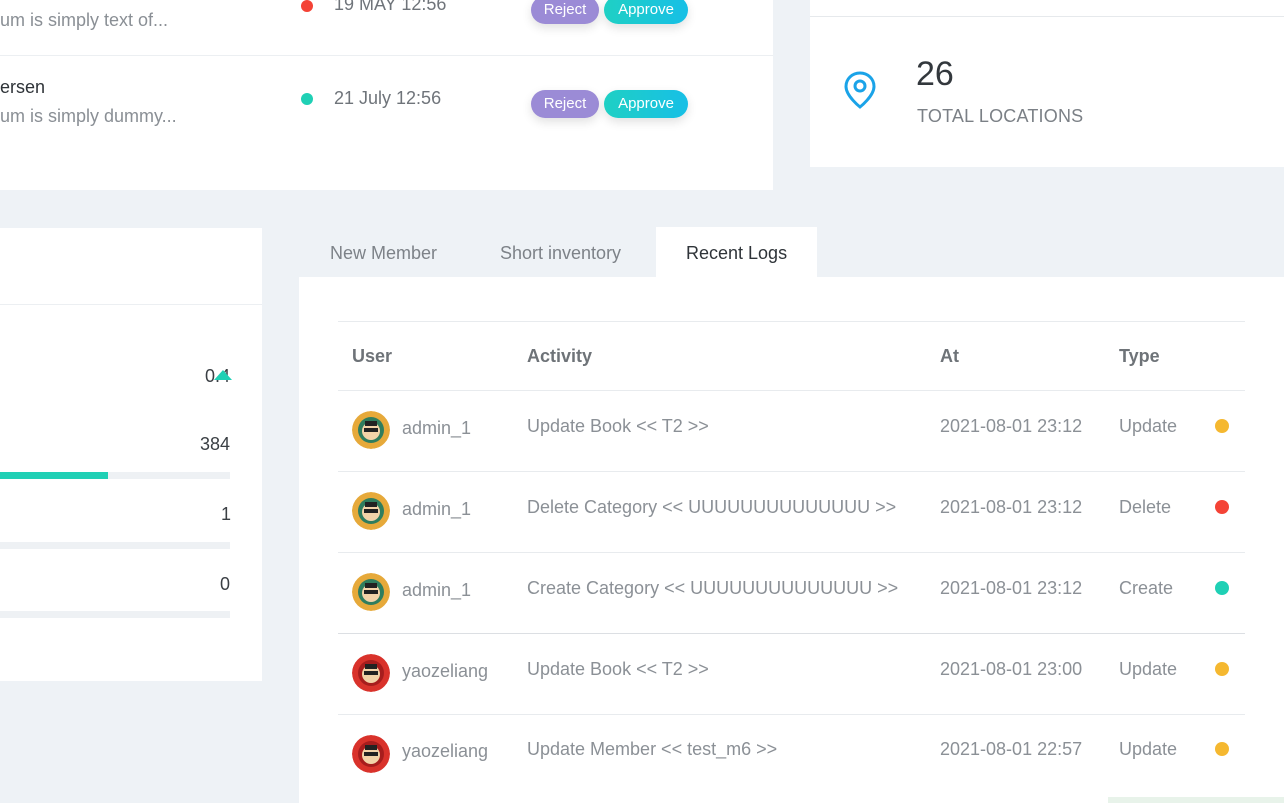 The height and width of the screenshot is (803, 1284). Describe the element at coordinates (560, 252) in the screenshot. I see `tab-short-inventory: Short inventory` at that location.